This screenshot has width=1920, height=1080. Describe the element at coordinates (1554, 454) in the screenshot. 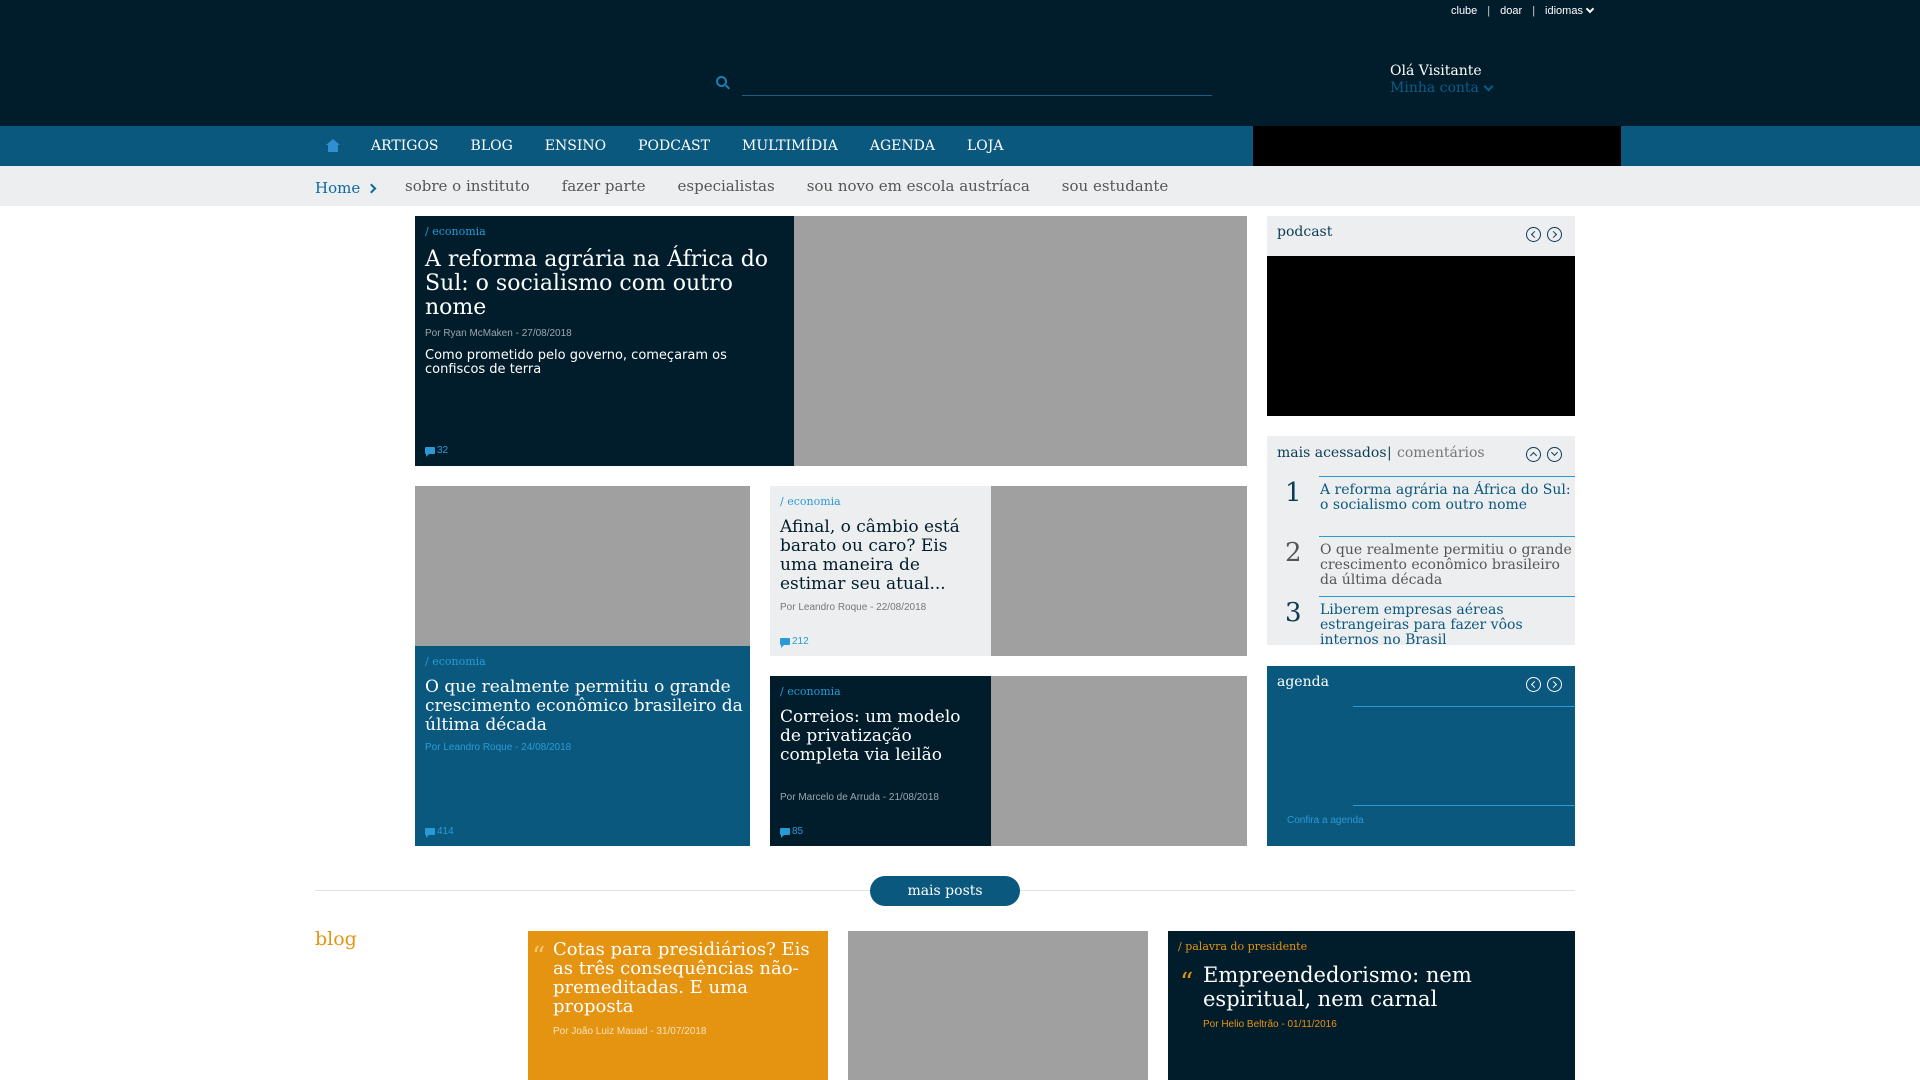

I see `scroll-down-icon` at that location.